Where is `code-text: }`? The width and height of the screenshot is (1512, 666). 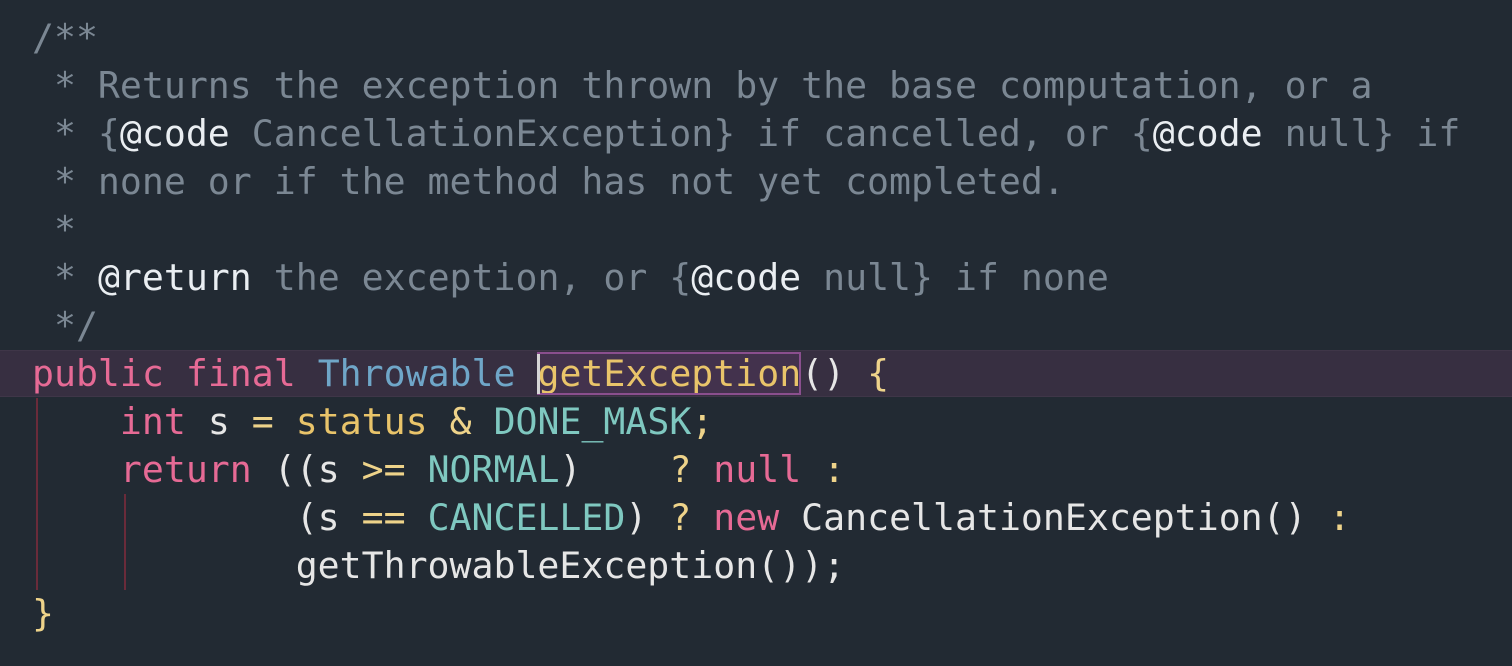 code-text: } is located at coordinates (43, 614).